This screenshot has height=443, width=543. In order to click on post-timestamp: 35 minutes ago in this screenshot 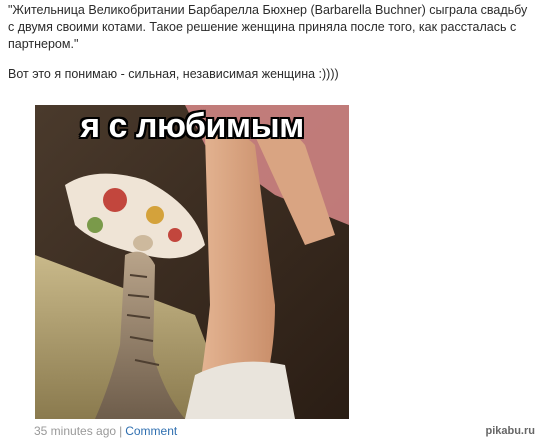, I will do `click(75, 431)`.